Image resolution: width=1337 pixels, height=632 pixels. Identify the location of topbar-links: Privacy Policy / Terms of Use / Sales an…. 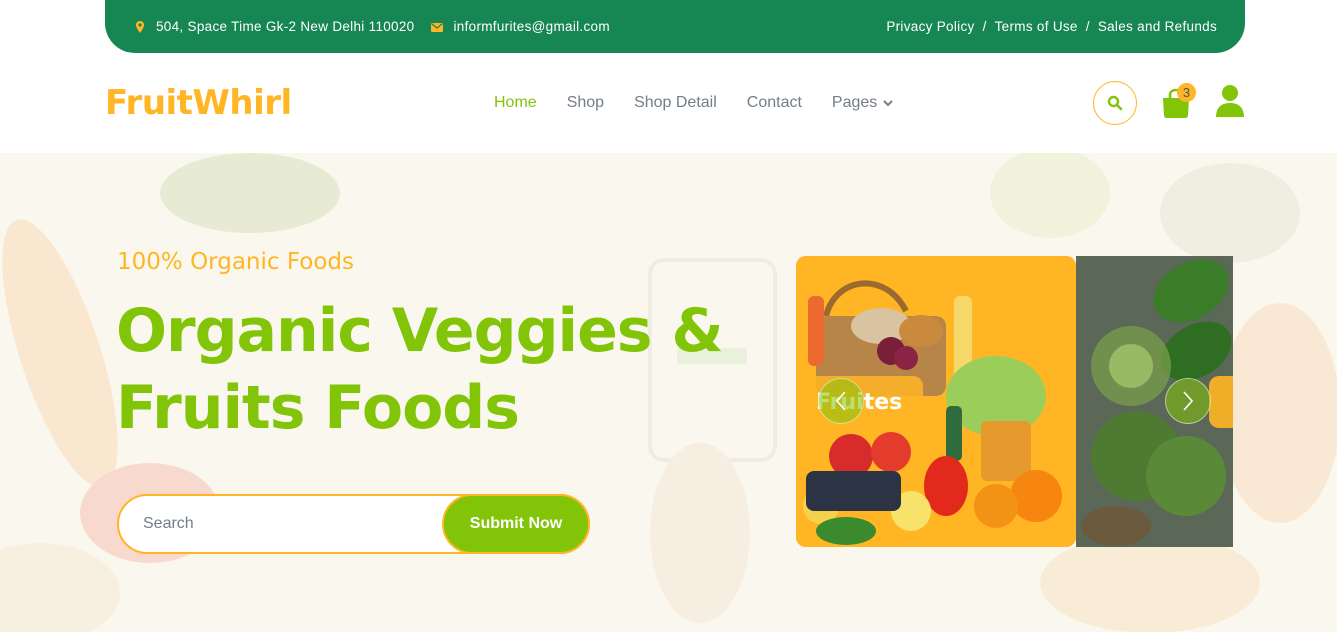
(1051, 26).